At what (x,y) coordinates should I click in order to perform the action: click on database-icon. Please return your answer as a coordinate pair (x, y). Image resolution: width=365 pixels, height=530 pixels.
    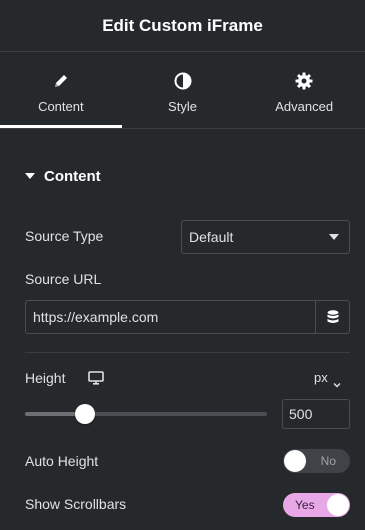
    Looking at the image, I should click on (333, 317).